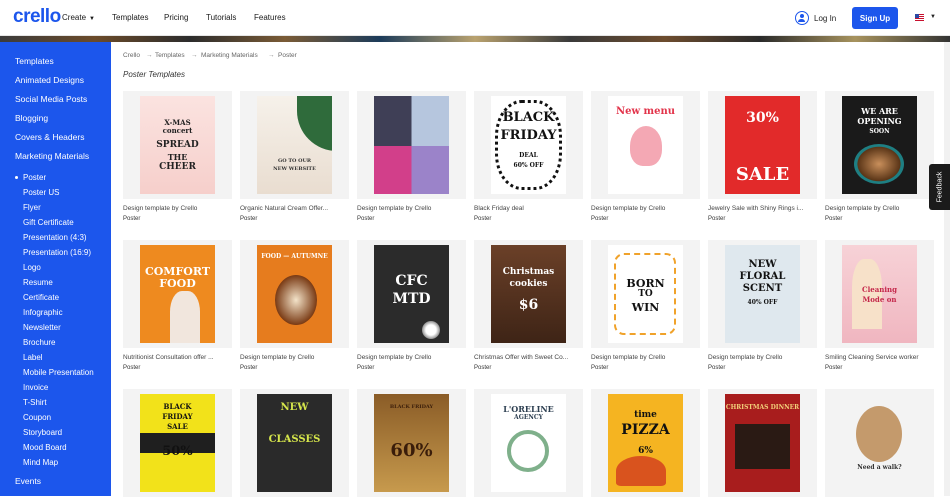 This screenshot has width=950, height=497. I want to click on sidebar-item-events: Events, so click(28, 481).